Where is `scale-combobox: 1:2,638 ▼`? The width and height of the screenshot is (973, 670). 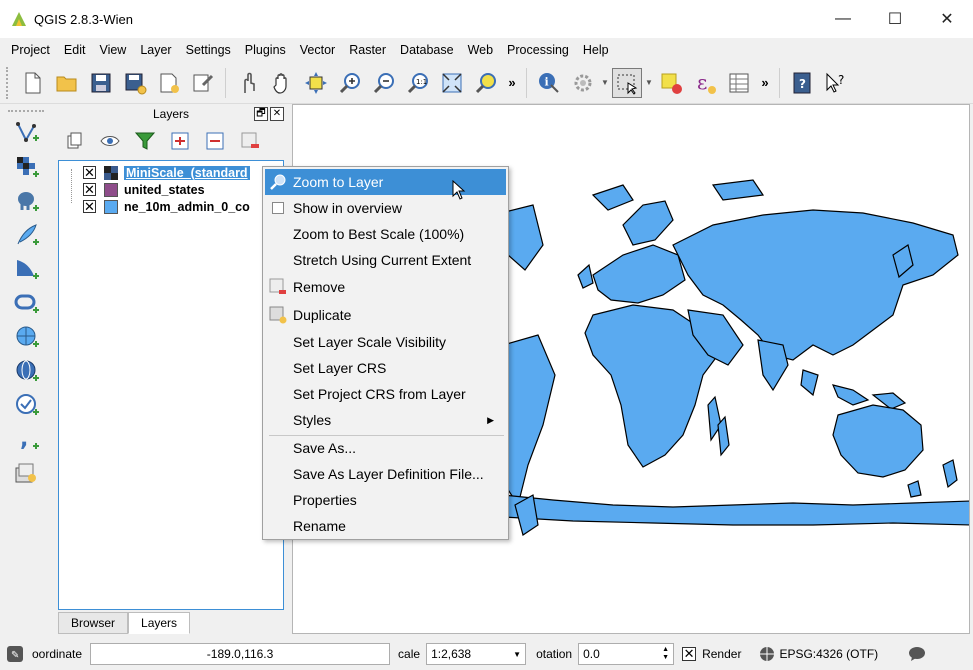 scale-combobox: 1:2,638 ▼ is located at coordinates (476, 654).